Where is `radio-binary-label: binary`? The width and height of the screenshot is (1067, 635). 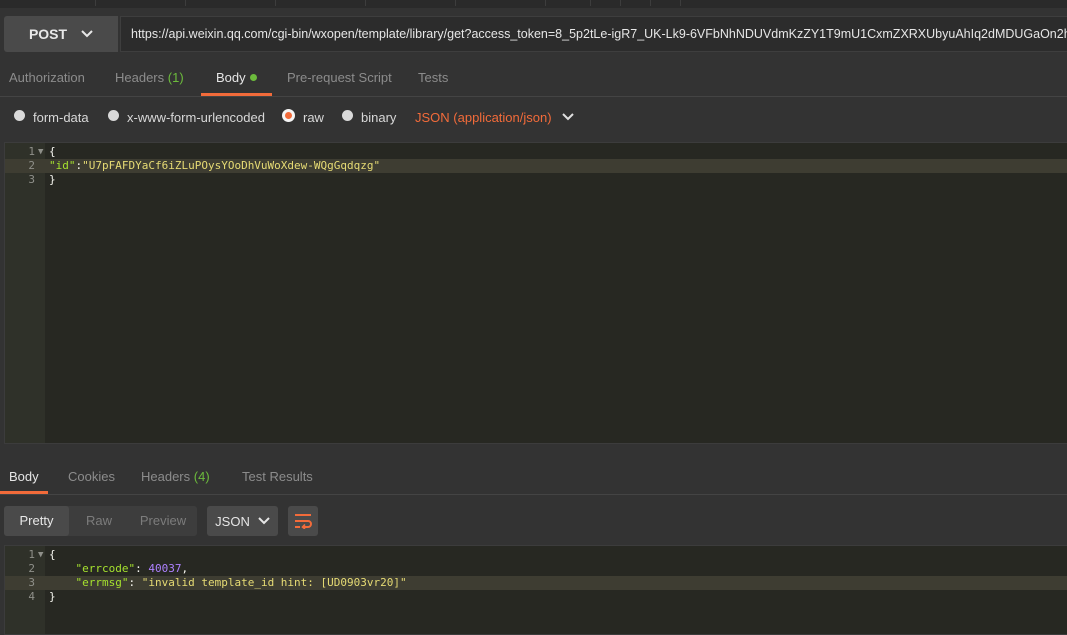
radio-binary-label: binary is located at coordinates (379, 117).